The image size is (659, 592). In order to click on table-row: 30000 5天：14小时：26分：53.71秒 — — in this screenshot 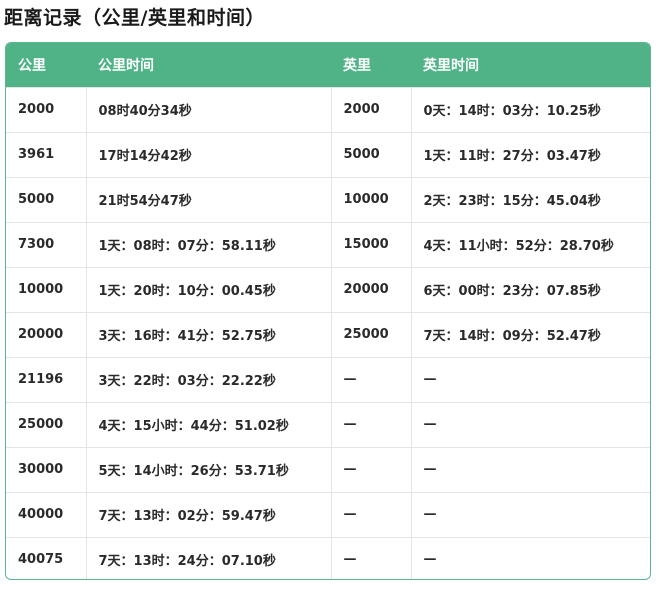, I will do `click(328, 469)`.